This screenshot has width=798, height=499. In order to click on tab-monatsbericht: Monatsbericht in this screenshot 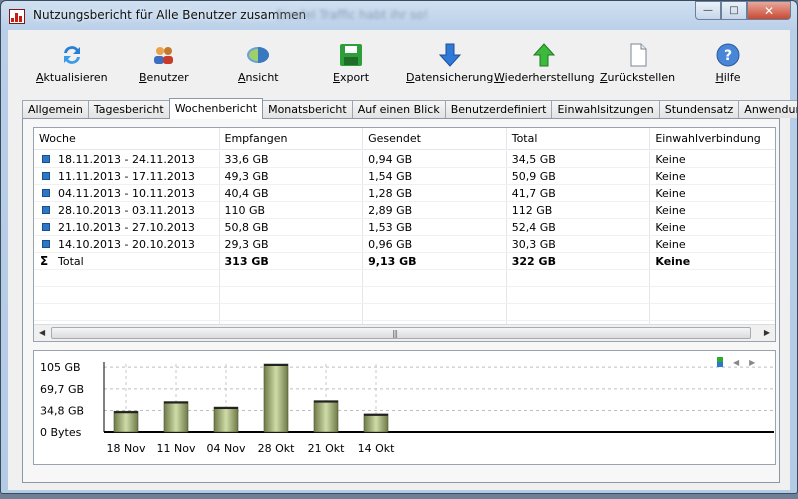, I will do `click(307, 109)`.